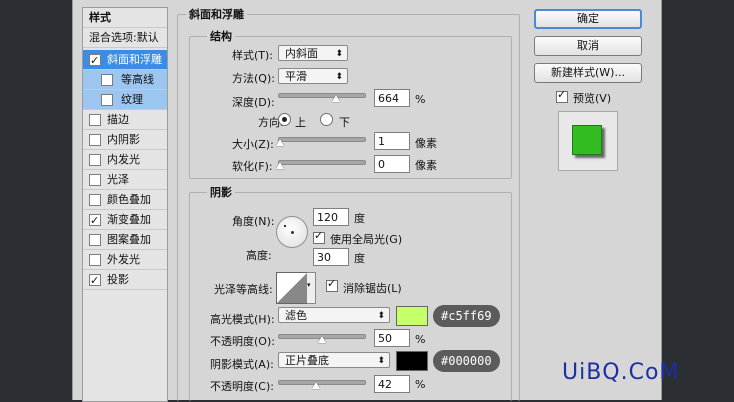 The width and height of the screenshot is (734, 402). I want to click on style-item-label: 投影, so click(118, 279).